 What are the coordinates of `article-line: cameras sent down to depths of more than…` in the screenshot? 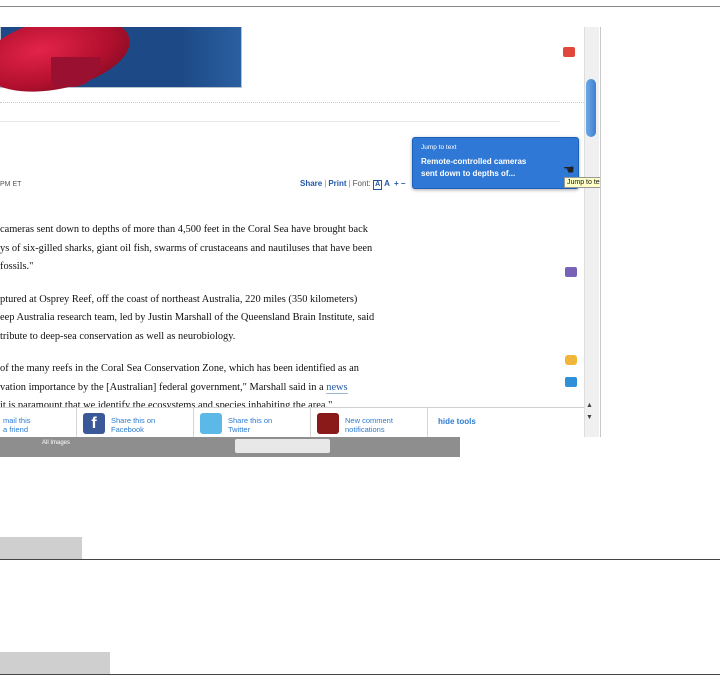 It's located at (184, 229).